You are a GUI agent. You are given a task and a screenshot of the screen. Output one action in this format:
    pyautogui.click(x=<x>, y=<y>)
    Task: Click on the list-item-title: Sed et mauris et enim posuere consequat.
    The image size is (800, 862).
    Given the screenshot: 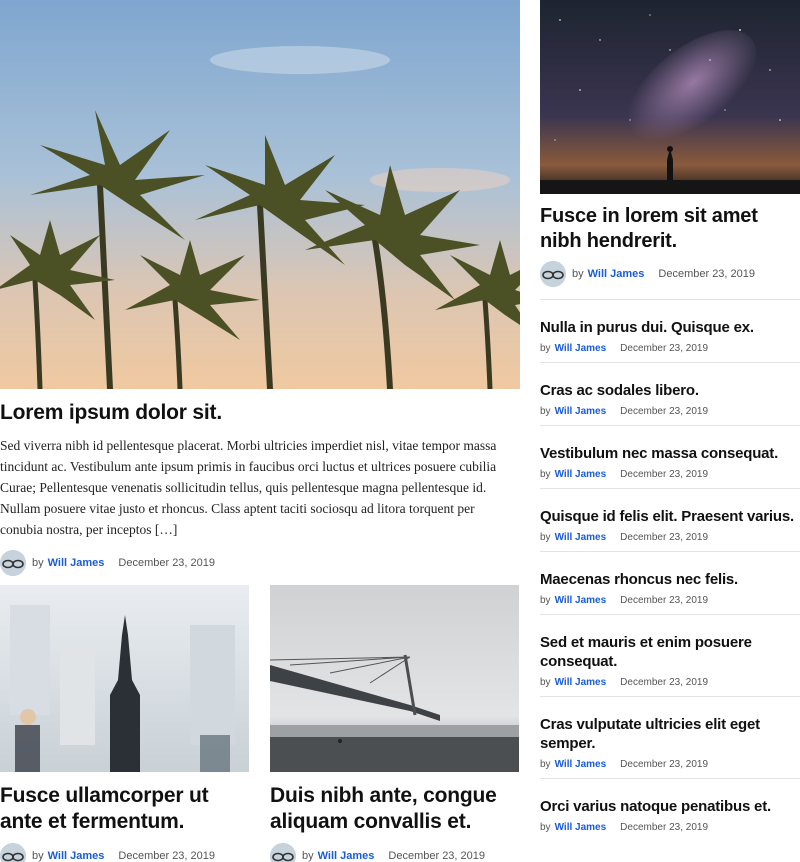 What is the action you would take?
    pyautogui.click(x=670, y=652)
    